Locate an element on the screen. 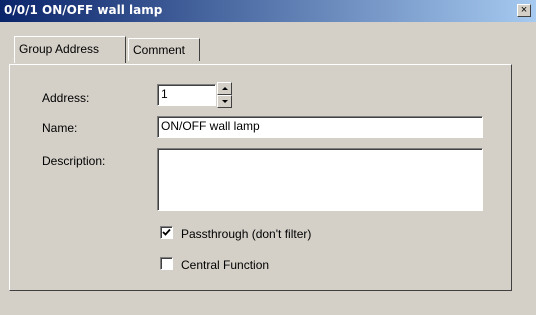  name-input: ON/OFF wall lamp is located at coordinates (320, 127).